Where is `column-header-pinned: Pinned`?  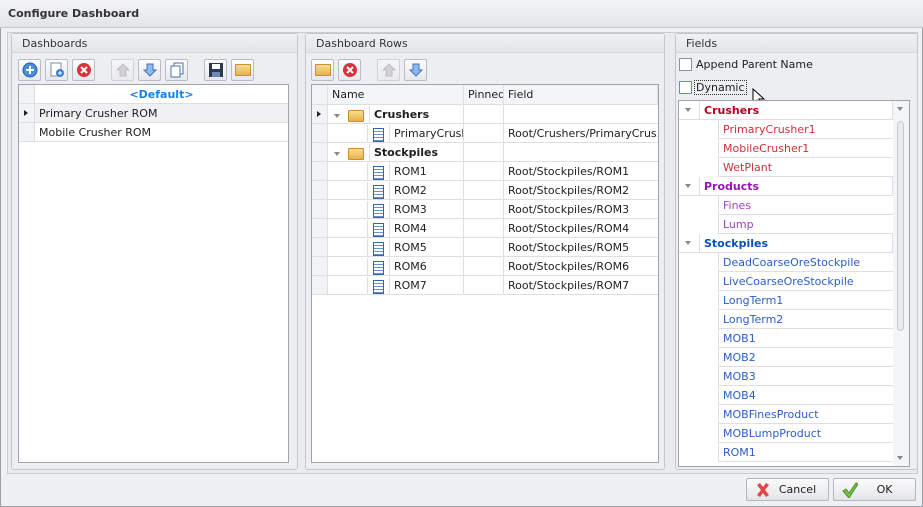
column-header-pinned: Pinned is located at coordinates (484, 94).